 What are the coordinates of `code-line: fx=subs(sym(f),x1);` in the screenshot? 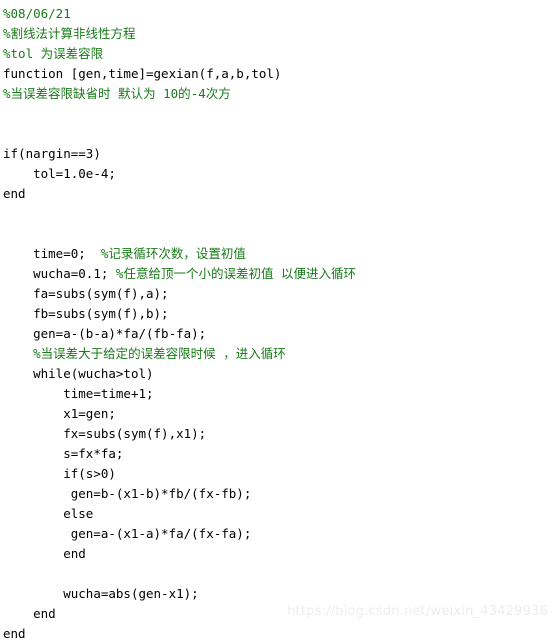 It's located at (277, 434).